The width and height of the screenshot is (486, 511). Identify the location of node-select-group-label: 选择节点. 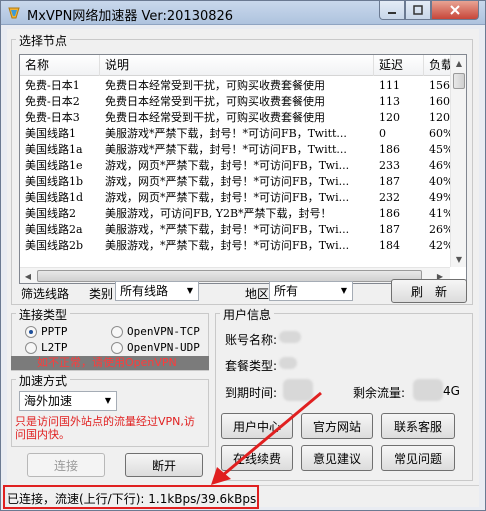
(43, 40).